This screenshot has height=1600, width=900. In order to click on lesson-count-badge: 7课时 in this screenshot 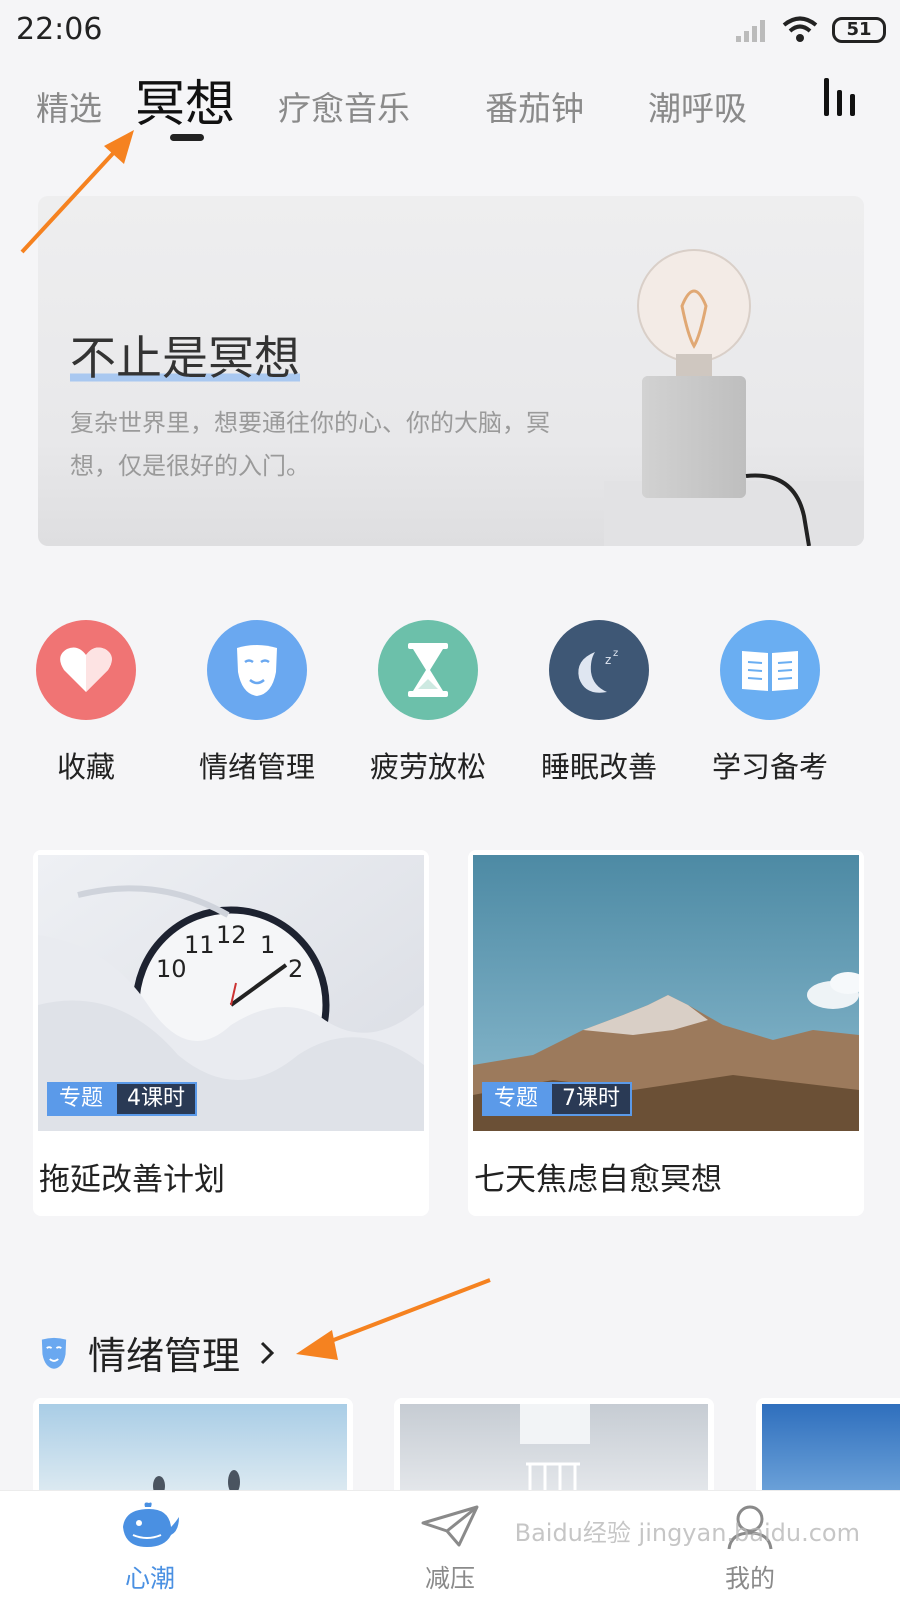, I will do `click(591, 1099)`.